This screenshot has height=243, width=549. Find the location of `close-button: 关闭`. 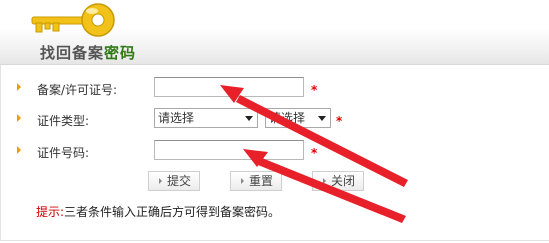

close-button: 关闭 is located at coordinates (338, 181).